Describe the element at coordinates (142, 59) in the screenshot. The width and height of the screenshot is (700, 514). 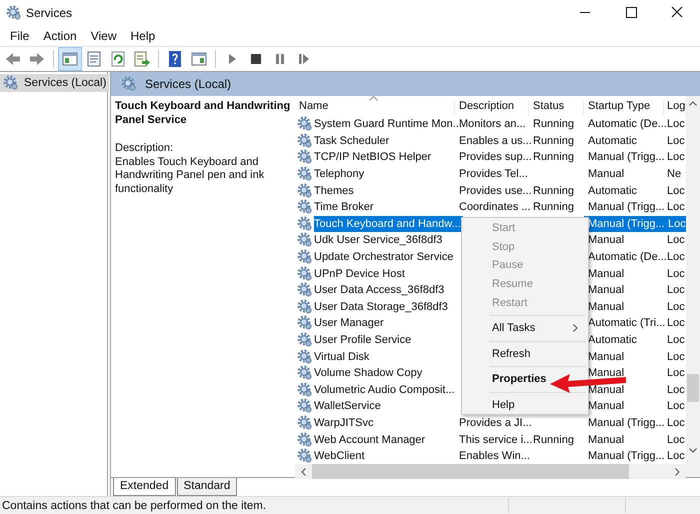
I see `export-icon` at that location.